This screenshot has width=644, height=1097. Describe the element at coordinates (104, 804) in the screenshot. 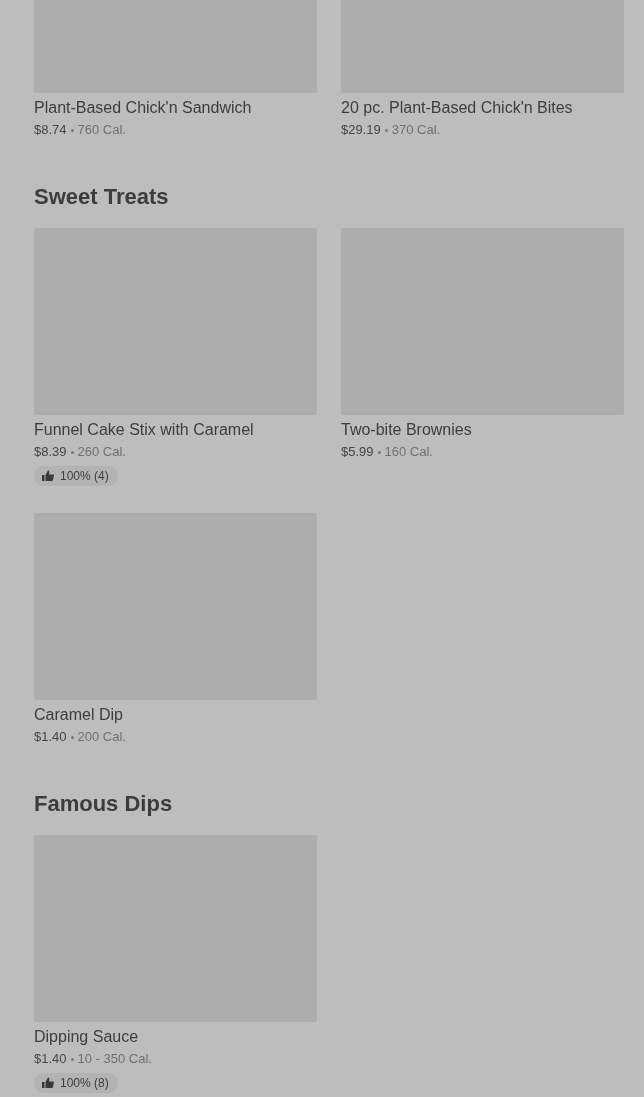

I see `section-heading: Famous Dips` at that location.